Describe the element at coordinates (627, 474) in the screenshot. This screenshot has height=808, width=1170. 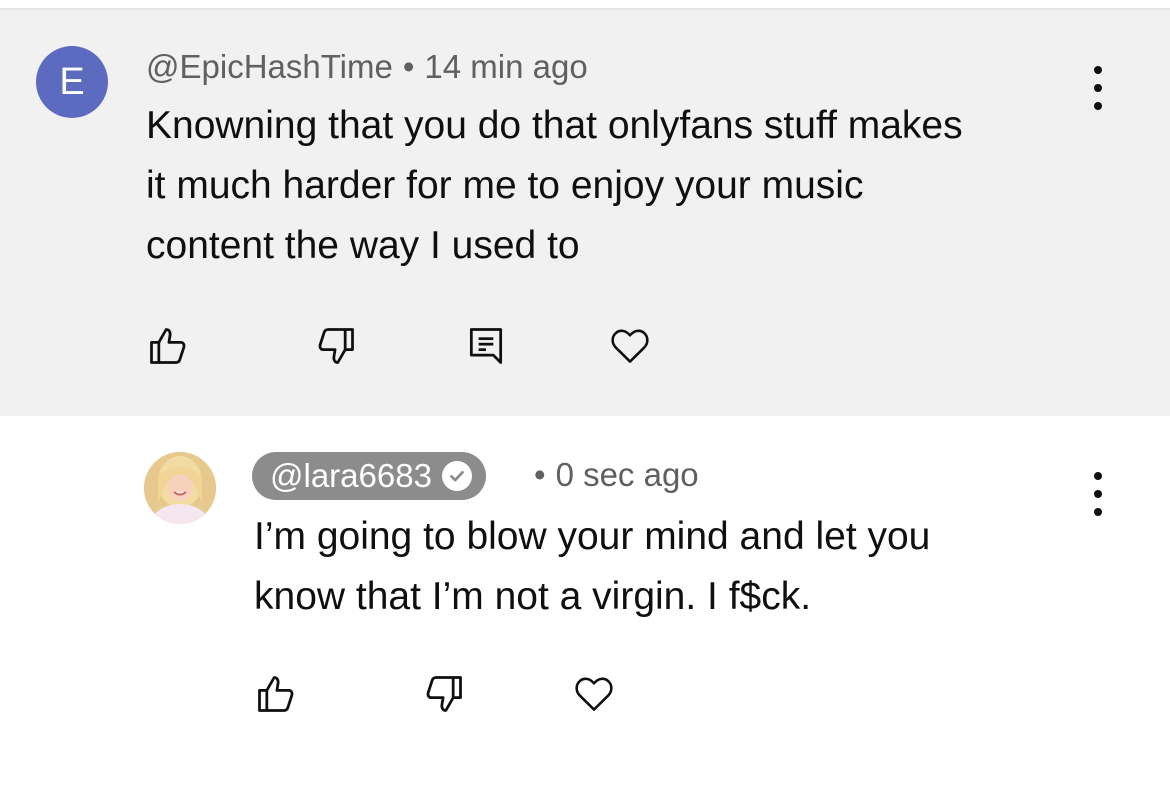
I see `reply-time: 0 sec ago` at that location.